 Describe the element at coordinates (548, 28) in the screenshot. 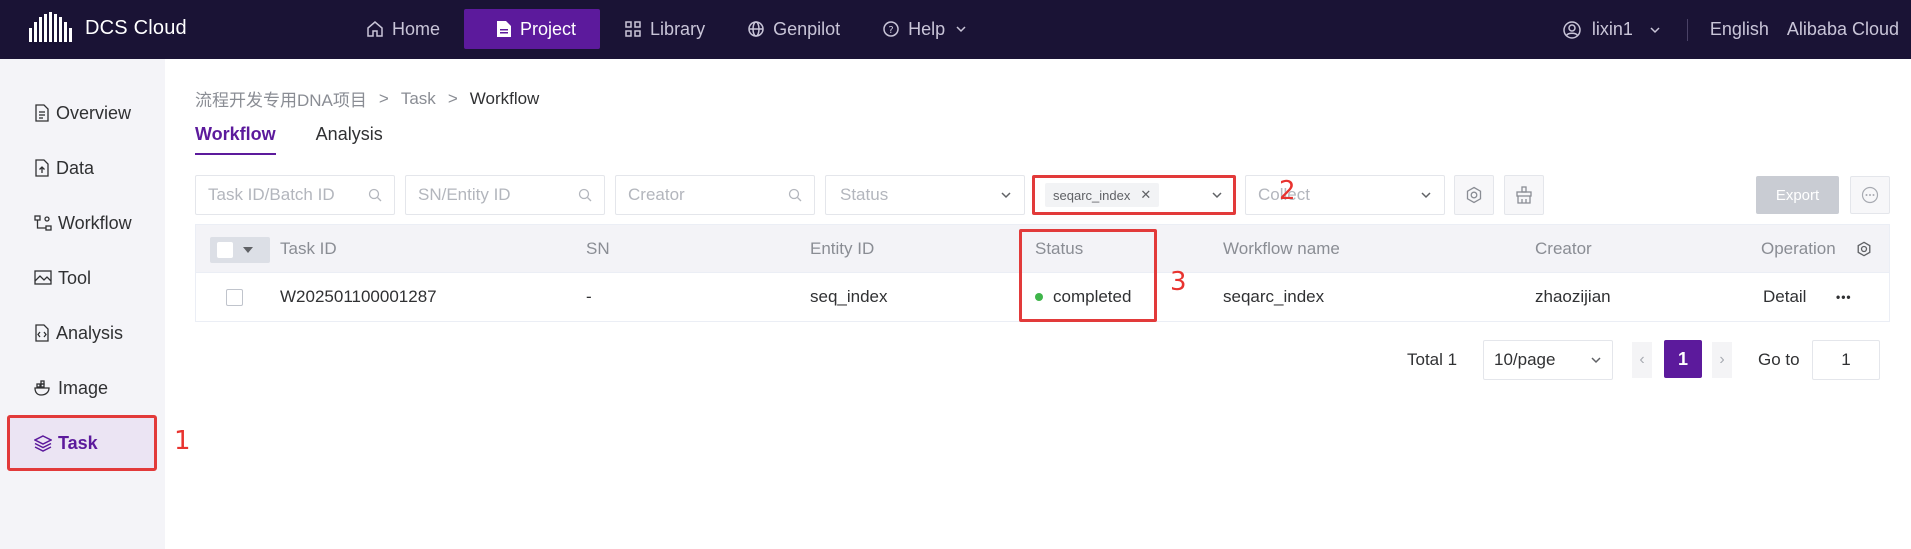

I see `nav-project-label: Project` at that location.